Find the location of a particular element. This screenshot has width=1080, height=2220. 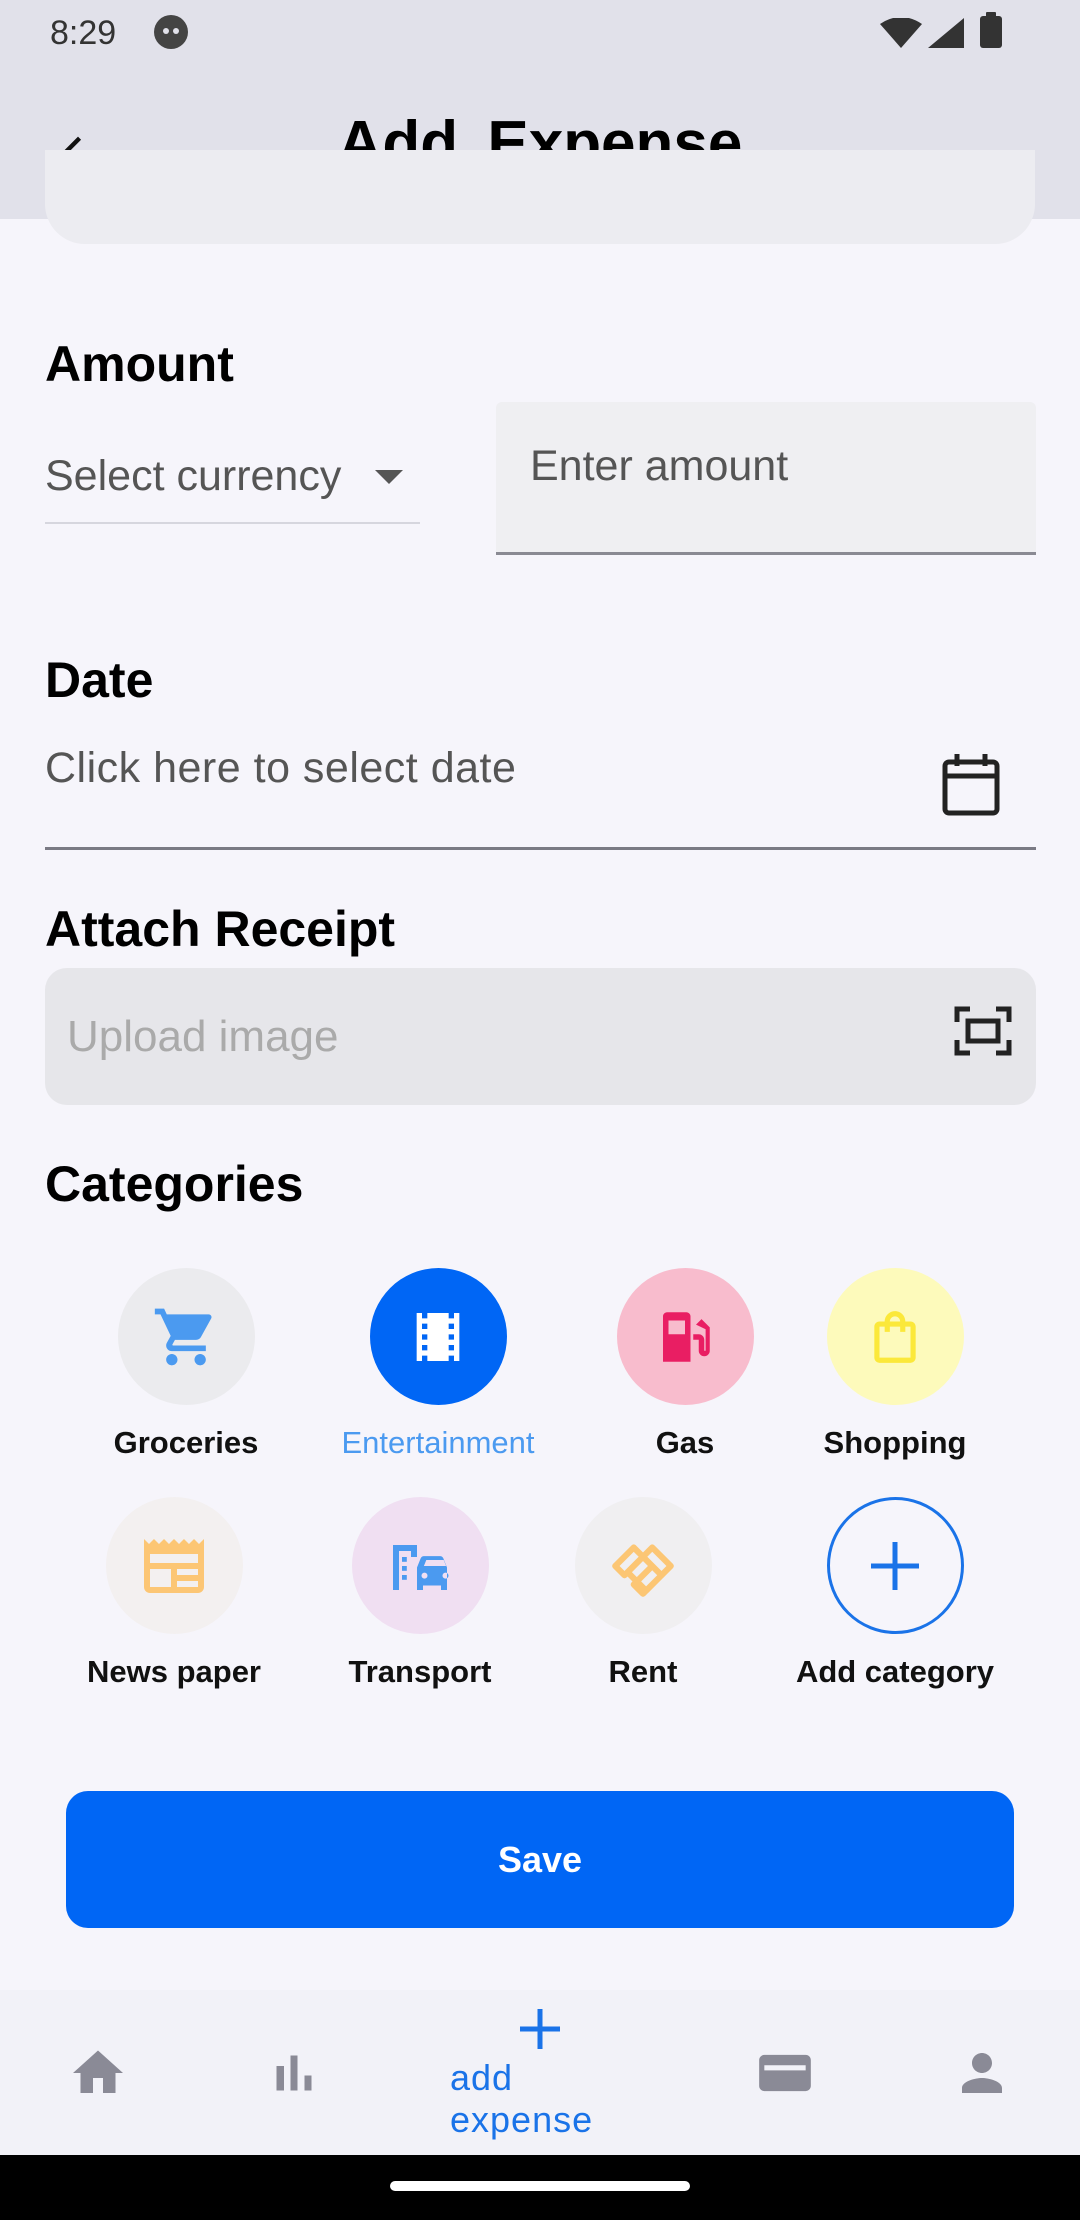

currency-select: Select currency is located at coordinates (232, 477).